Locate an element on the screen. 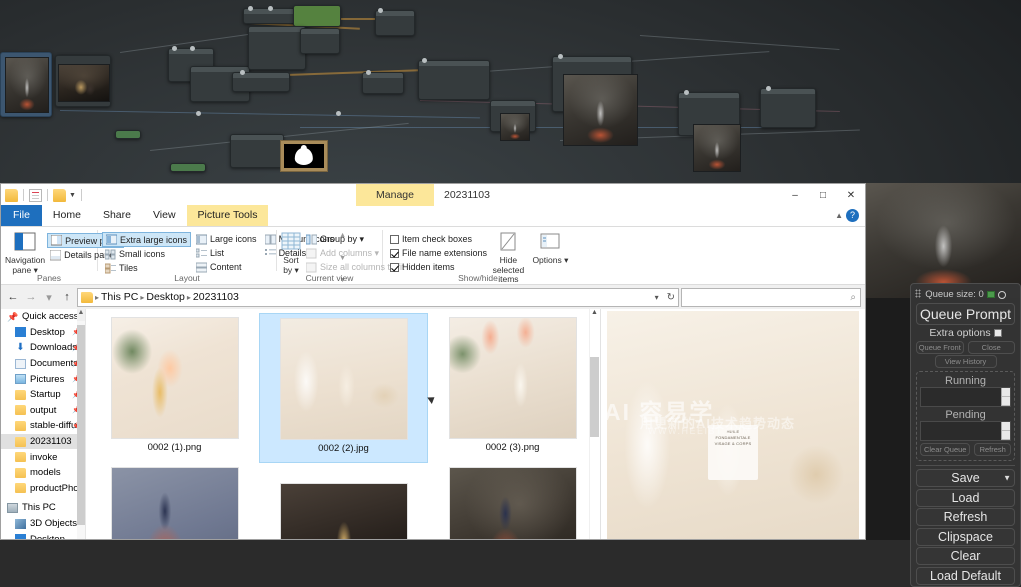 The width and height of the screenshot is (1021, 587). running-scroll-spinner is located at coordinates (1005, 397).